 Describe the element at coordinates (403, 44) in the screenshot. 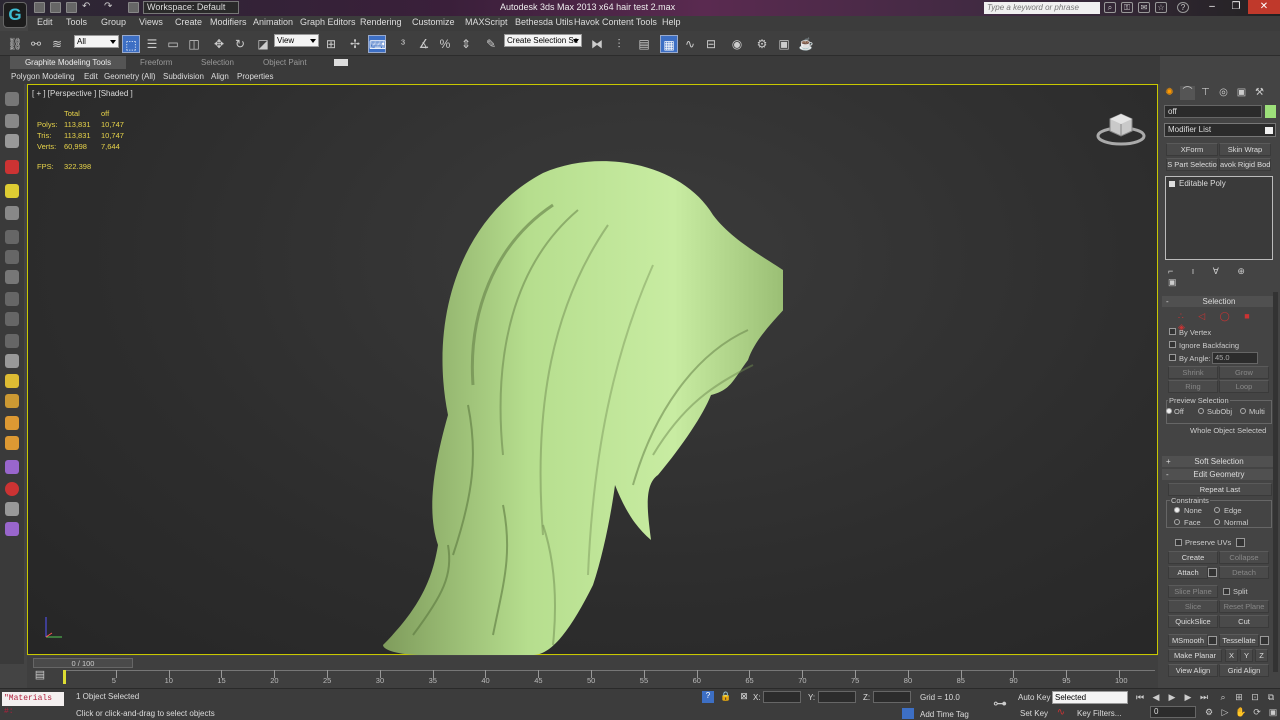

I see `snaps-toggle-icon: ³` at that location.